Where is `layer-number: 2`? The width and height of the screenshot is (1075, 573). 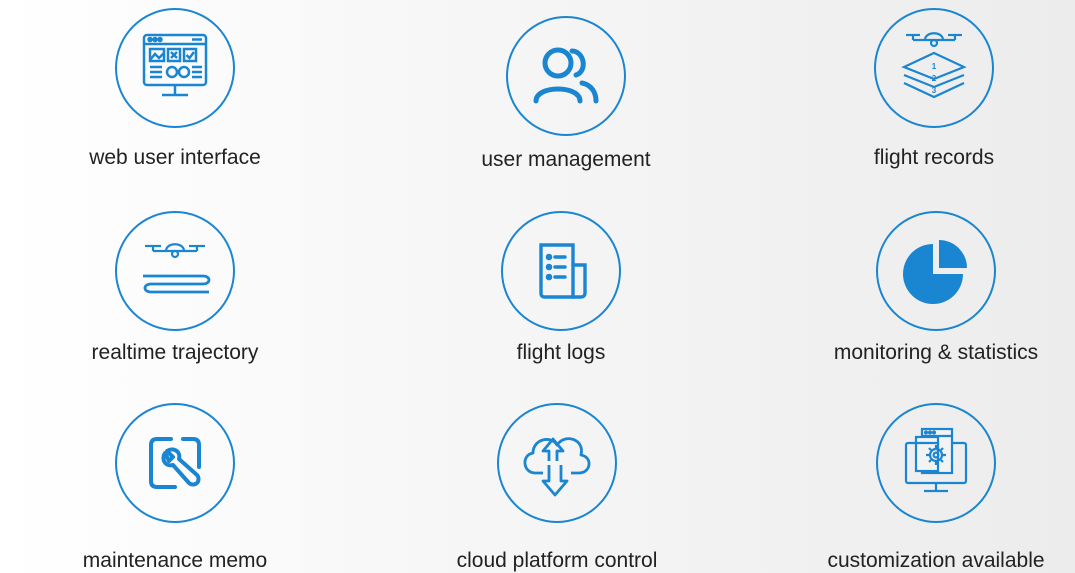 layer-number: 2 is located at coordinates (934, 78).